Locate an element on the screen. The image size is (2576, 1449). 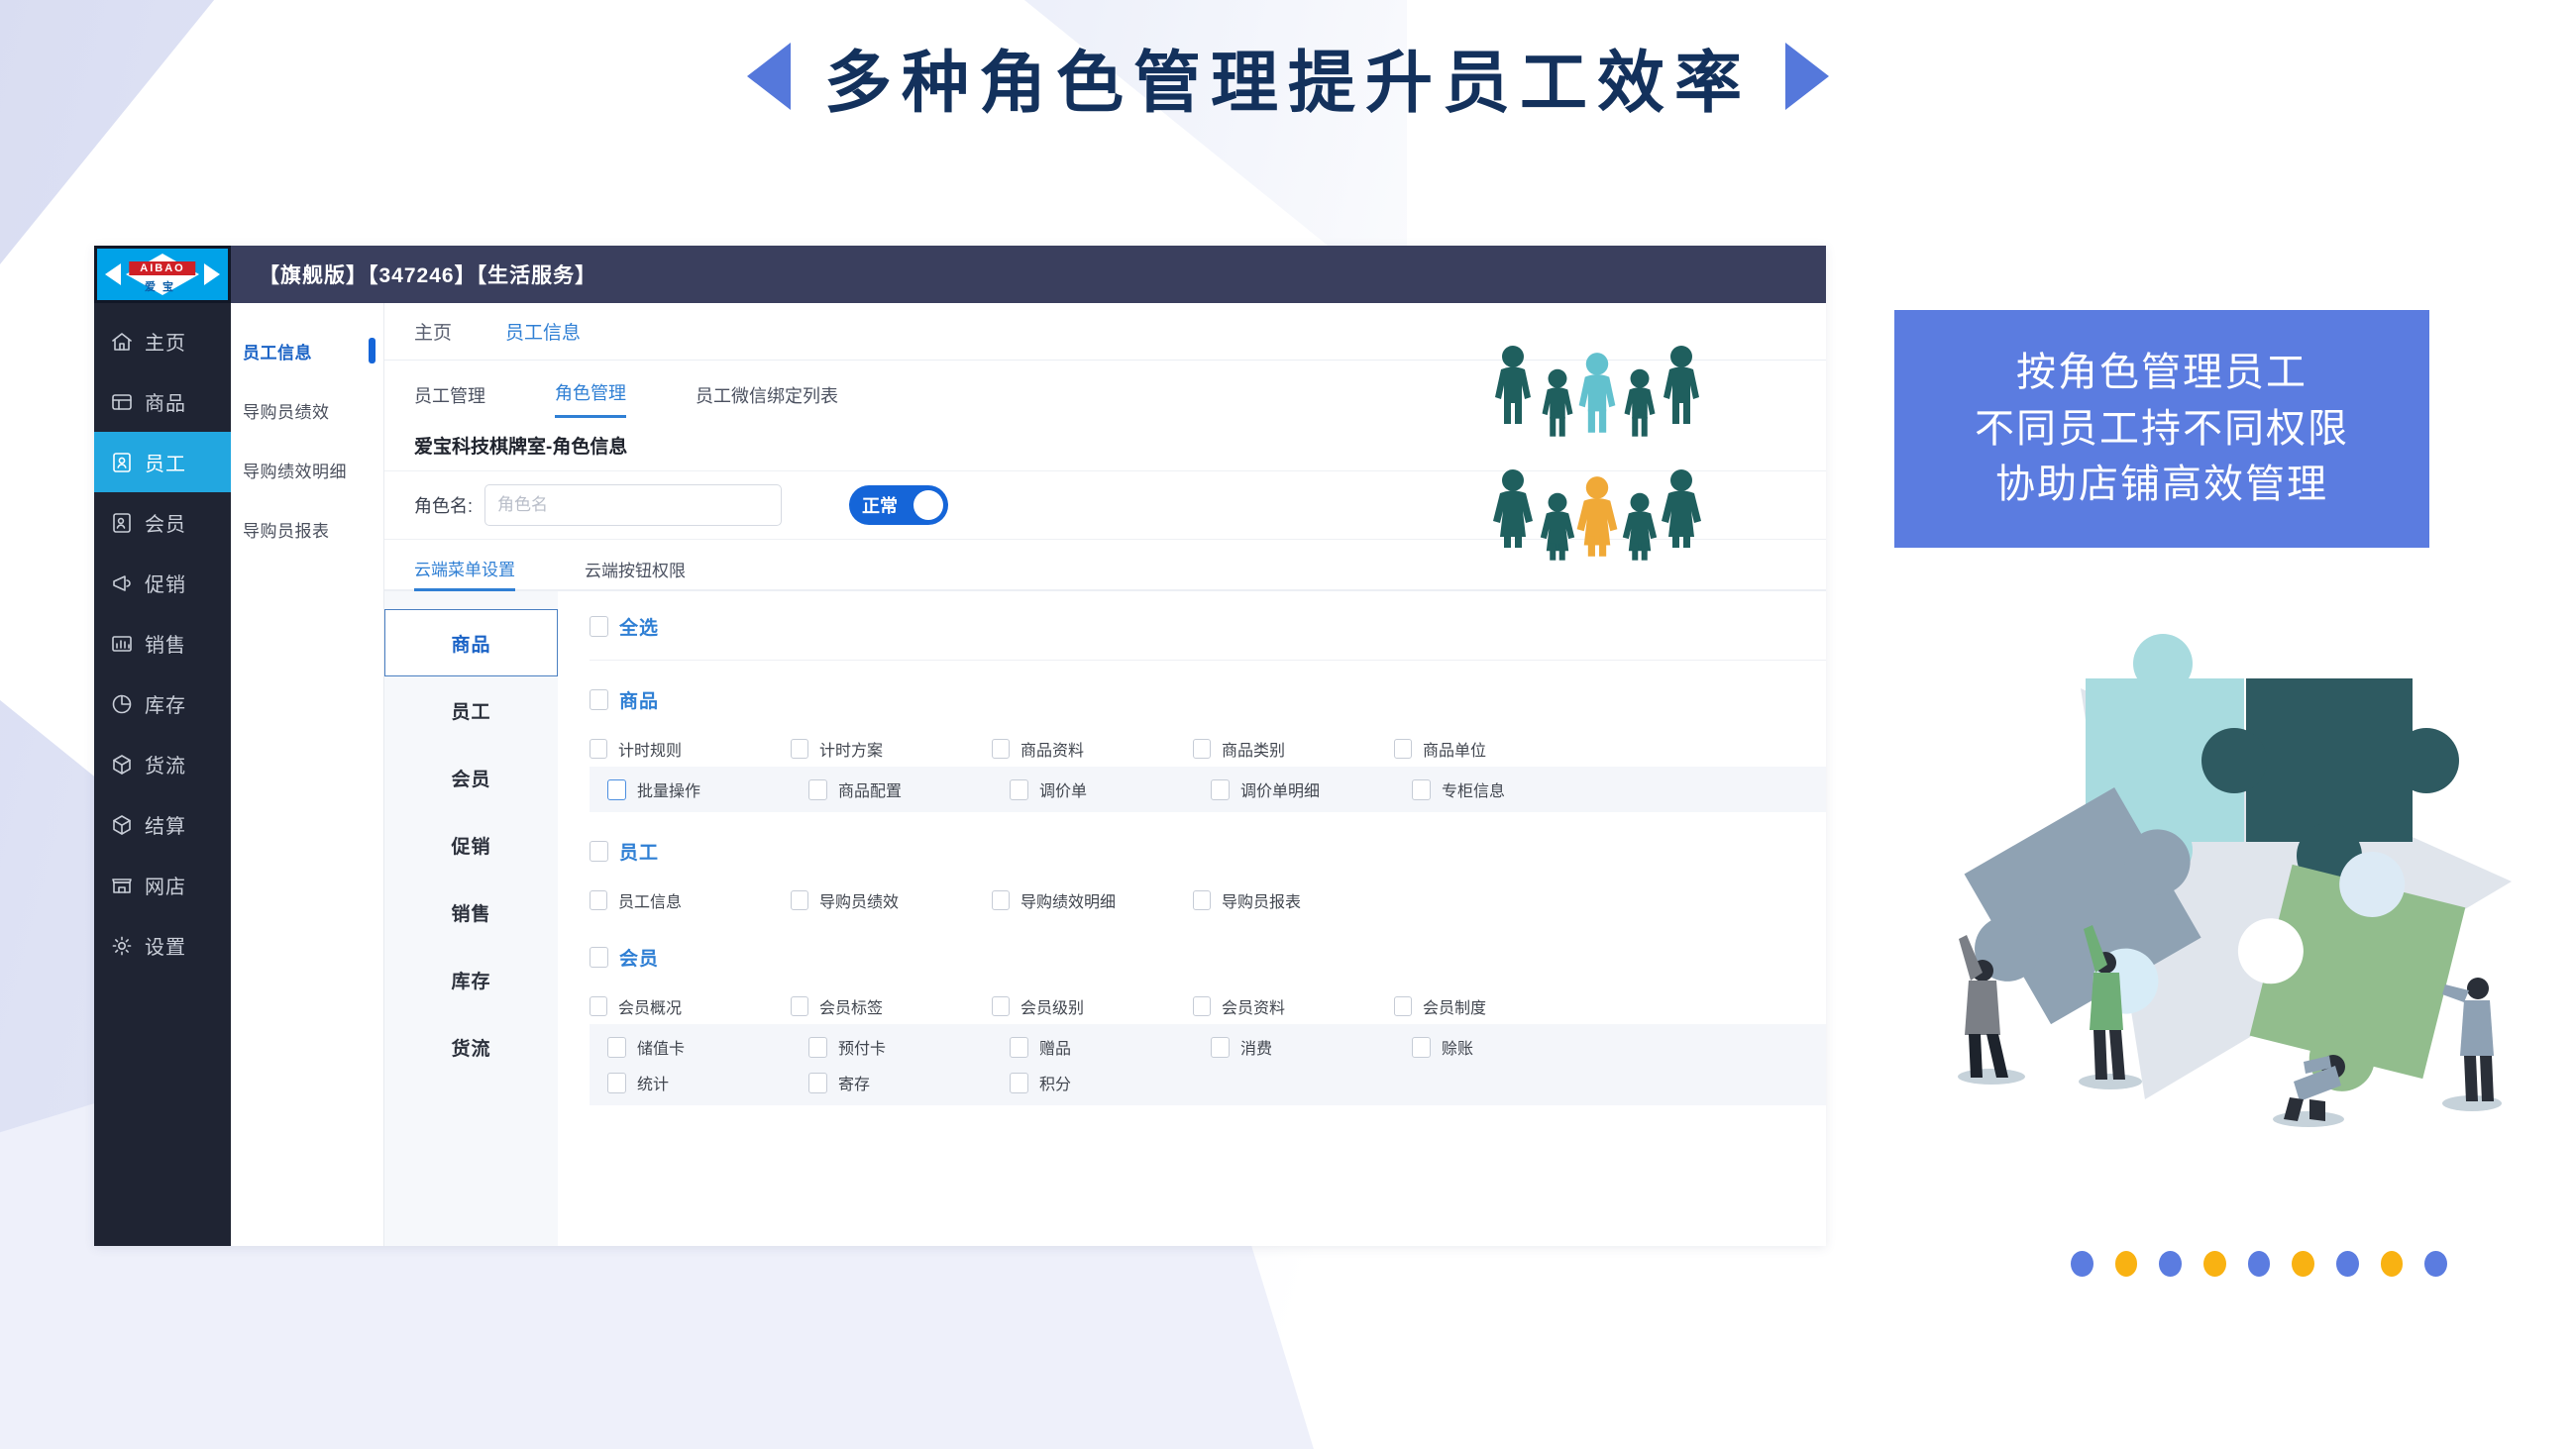
permission-item: 调价单明细 is located at coordinates (1294, 789).